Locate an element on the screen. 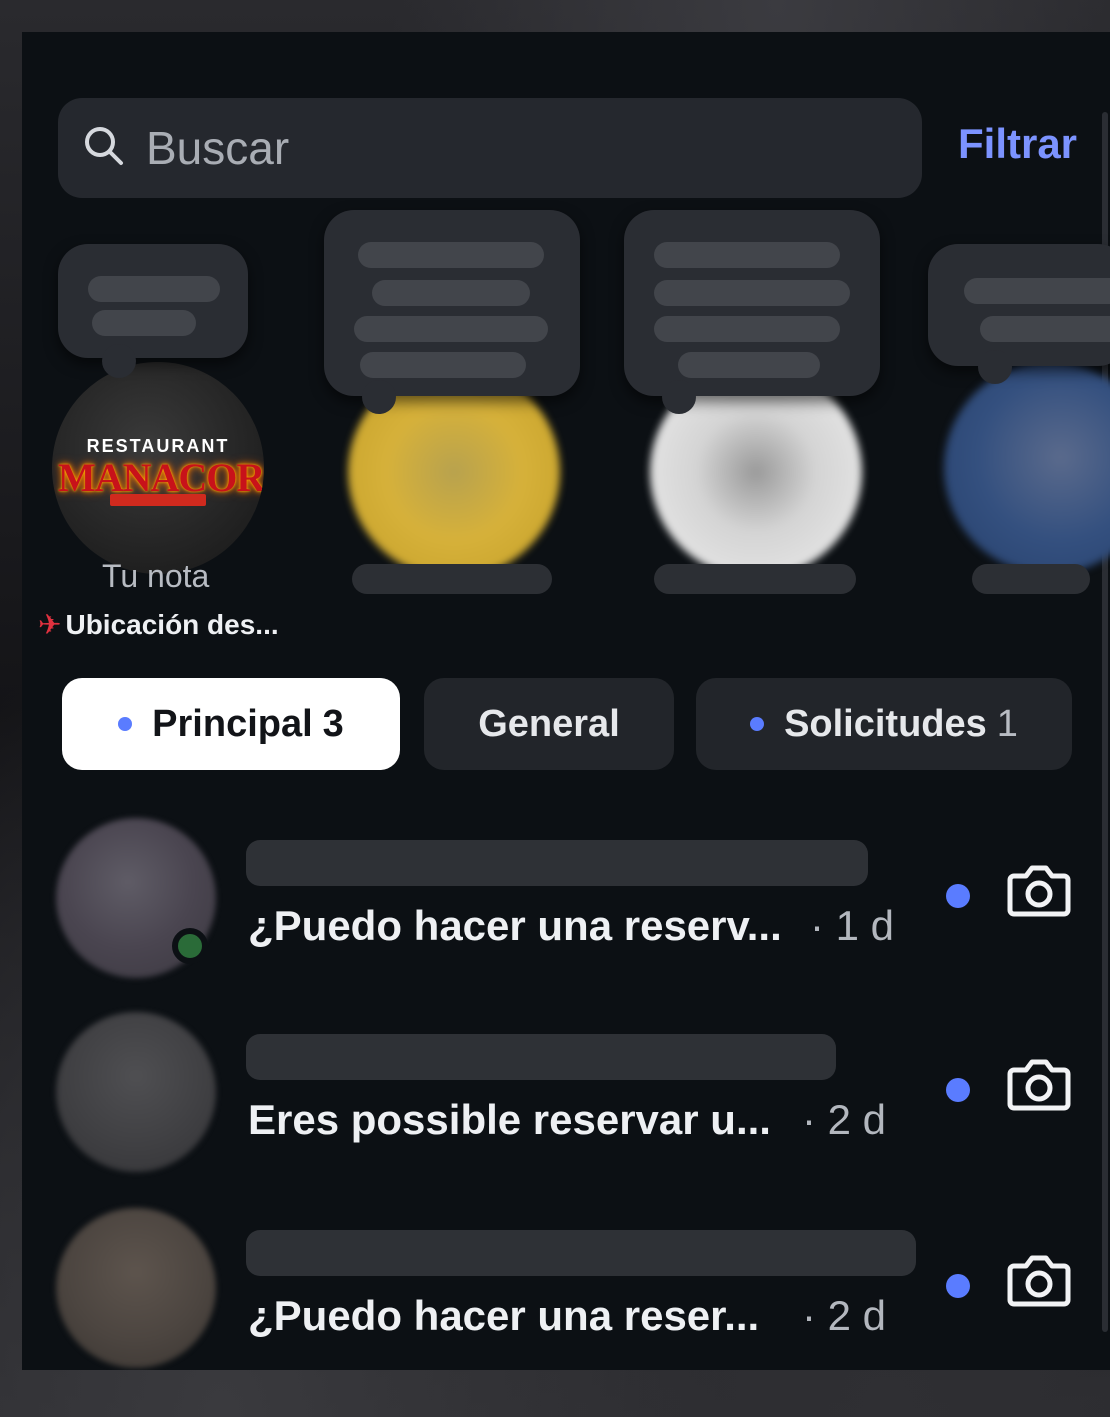 The width and height of the screenshot is (1110, 1417). tab-solicitudes-label: Solicitudes is located at coordinates (885, 723).